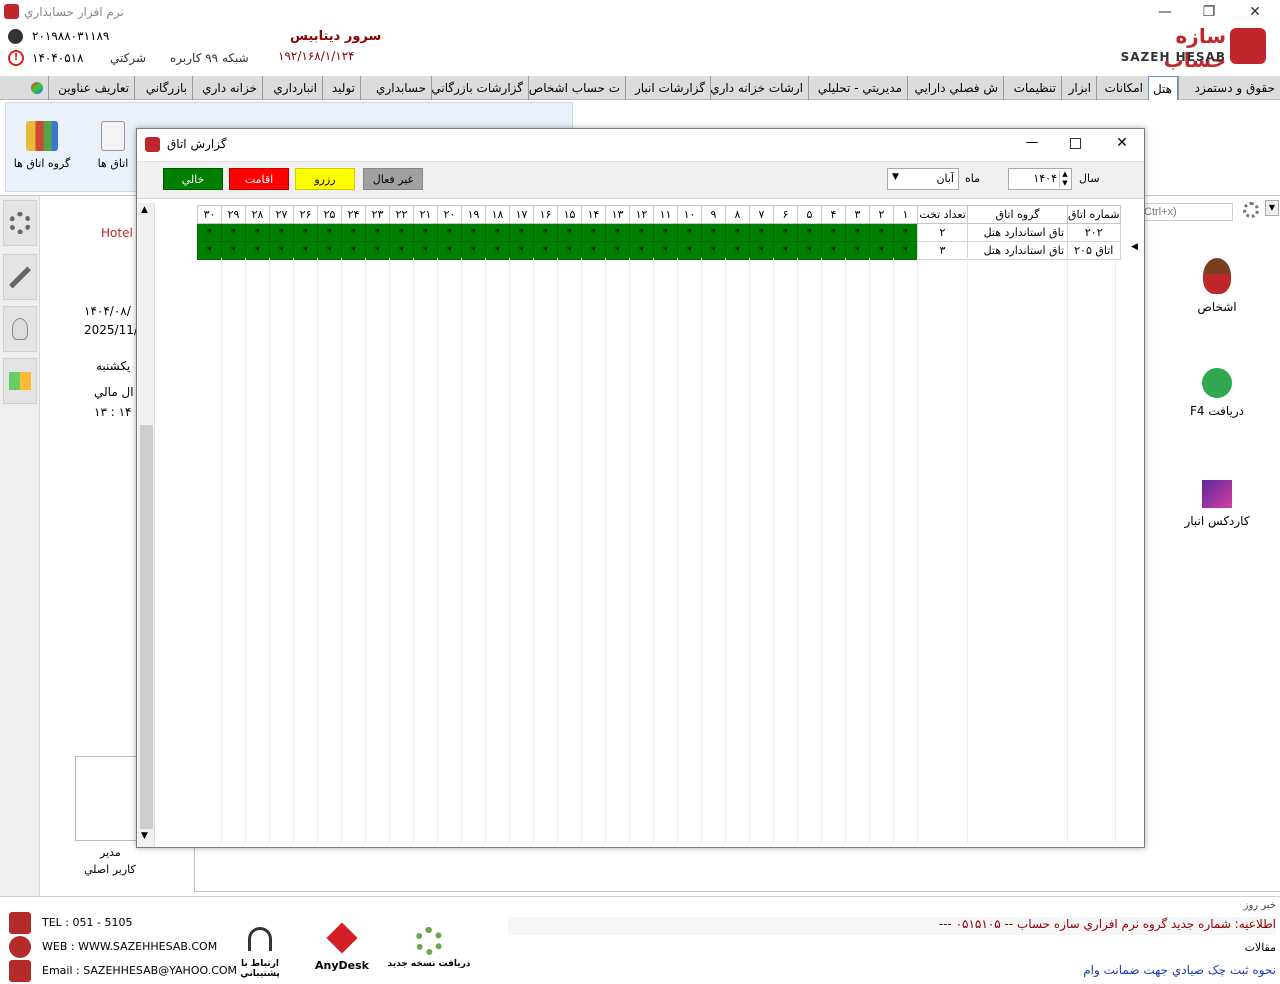  I want to click on tab-hotel: هتل, so click(1163, 88).